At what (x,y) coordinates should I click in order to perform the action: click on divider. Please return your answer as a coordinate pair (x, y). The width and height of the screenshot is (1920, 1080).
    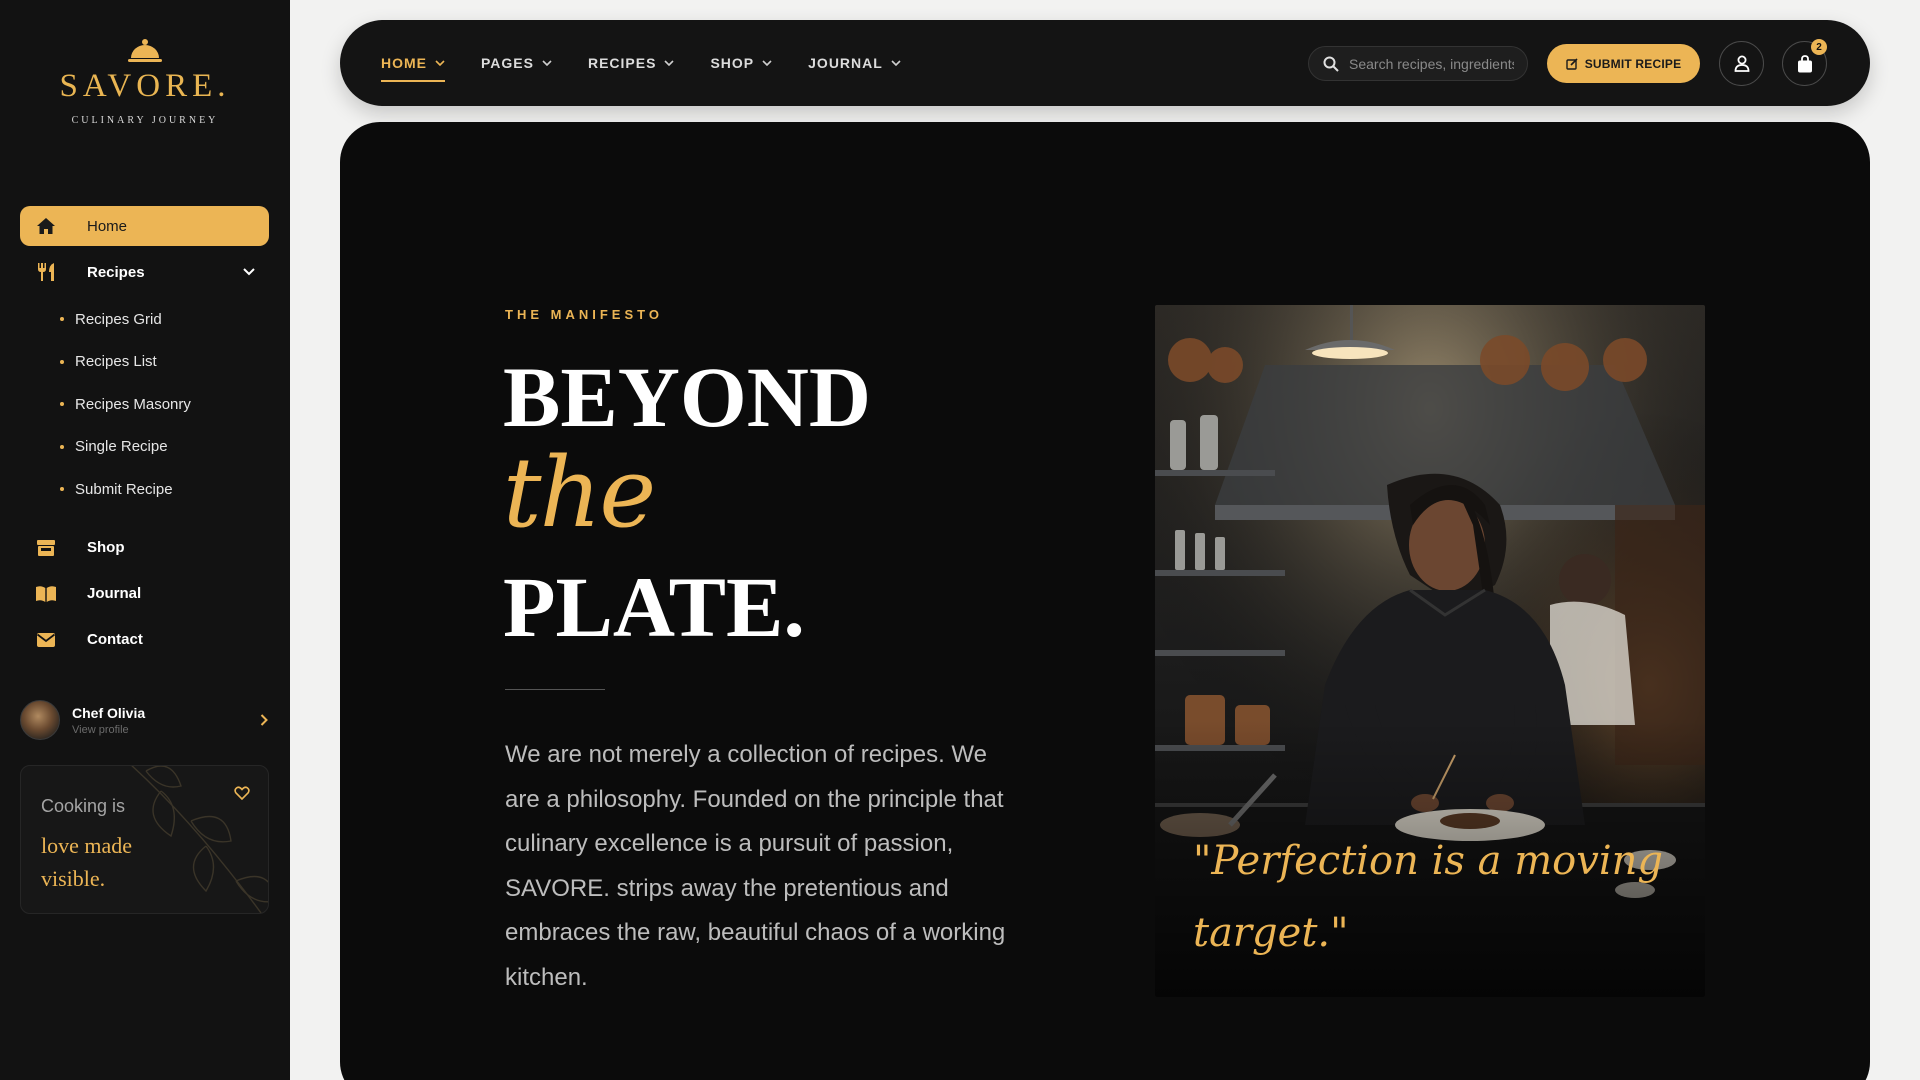
    Looking at the image, I should click on (555, 689).